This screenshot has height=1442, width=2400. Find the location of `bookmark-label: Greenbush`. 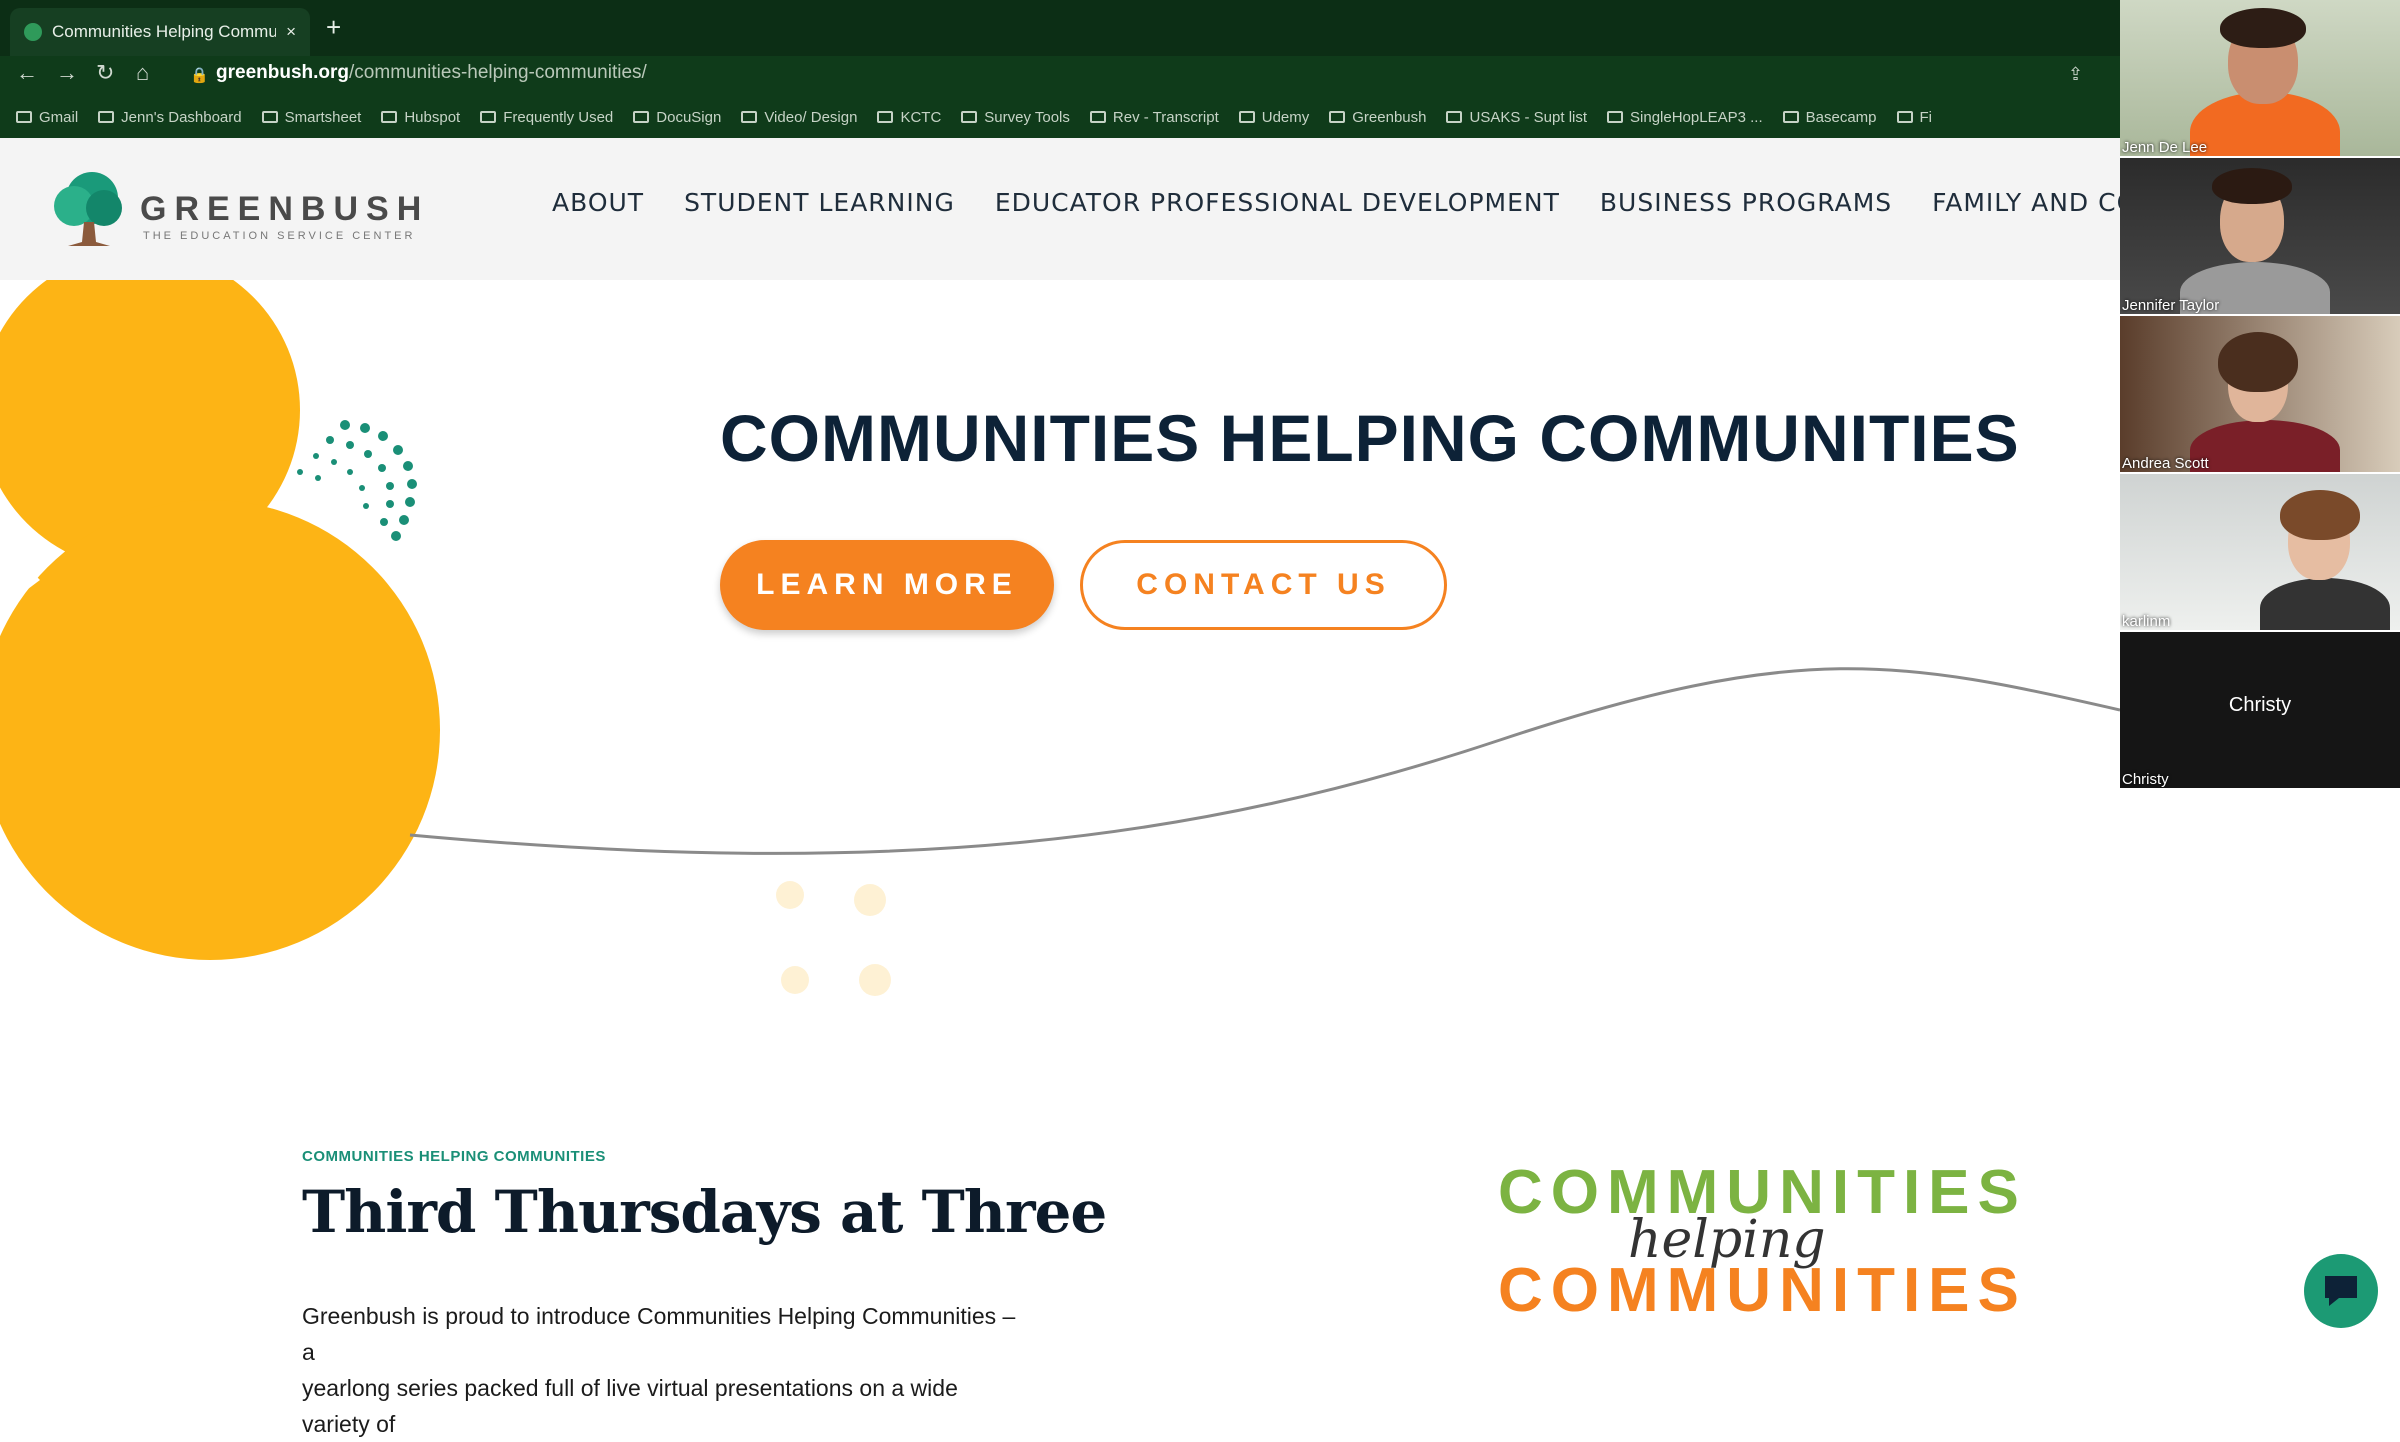

bookmark-label: Greenbush is located at coordinates (1389, 117).